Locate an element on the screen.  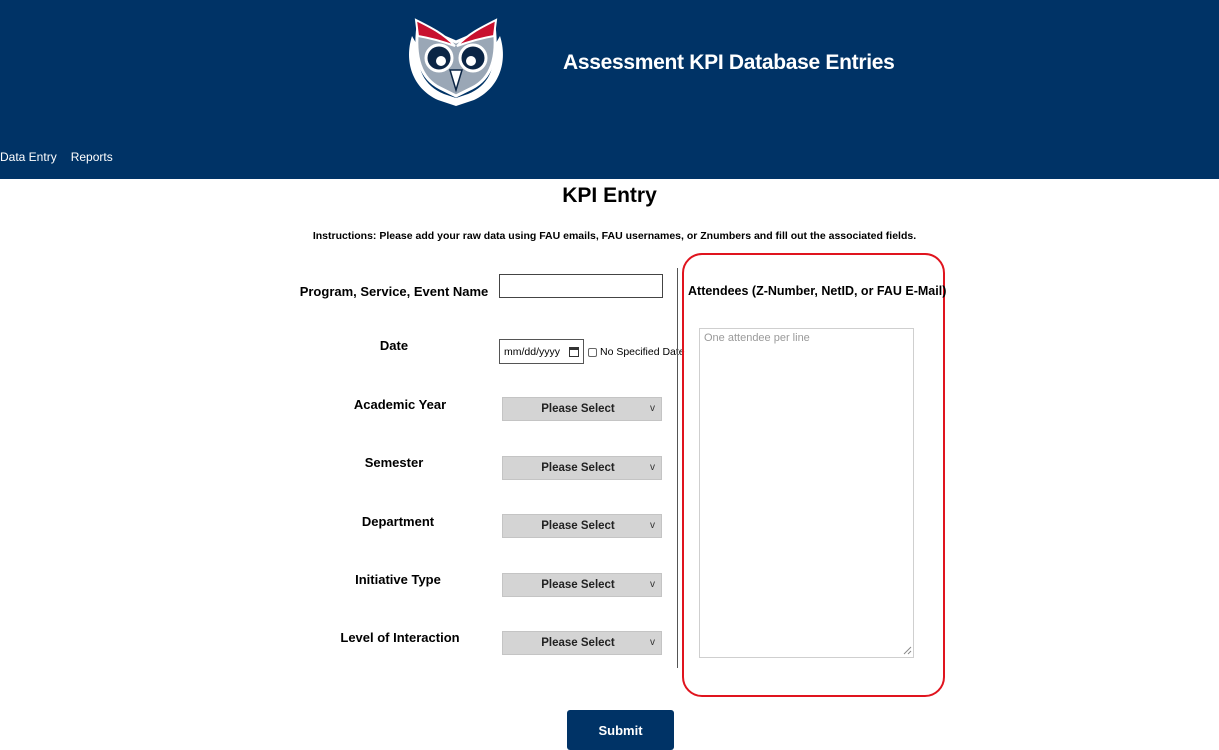
initiative-type-select: Please Select v is located at coordinates (582, 585).